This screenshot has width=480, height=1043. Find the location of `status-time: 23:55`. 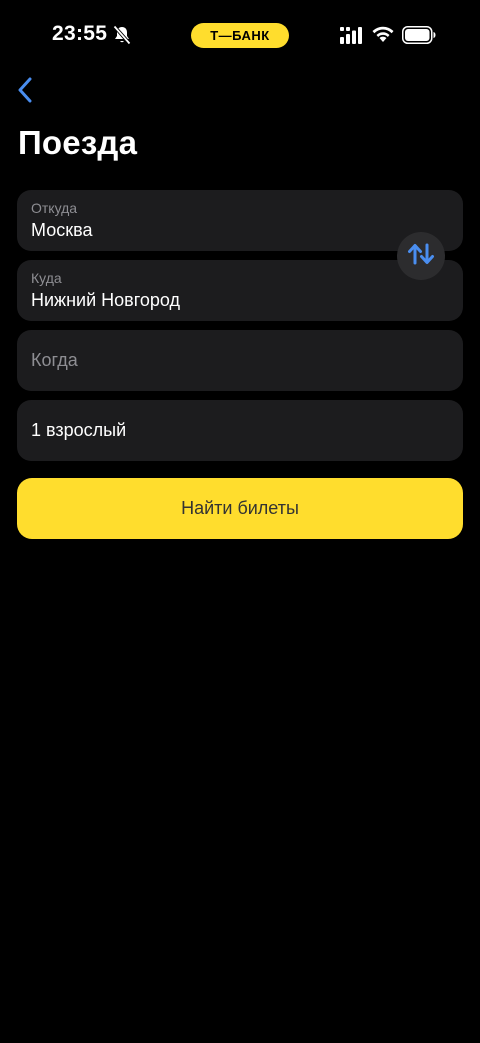

status-time: 23:55 is located at coordinates (80, 33).